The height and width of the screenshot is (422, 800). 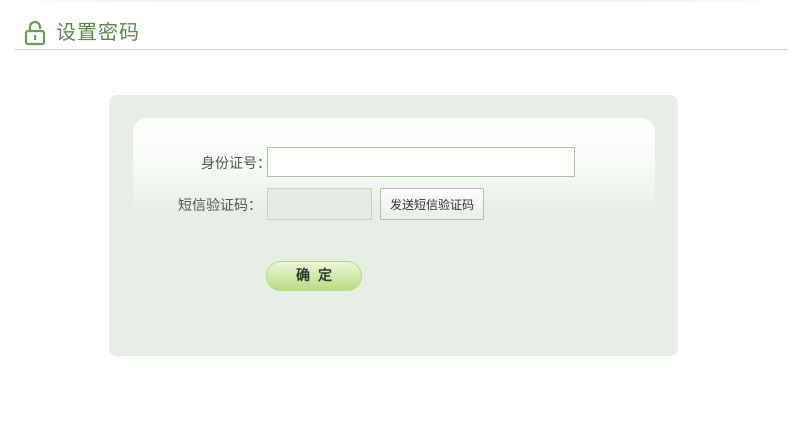 I want to click on page-header: 设置密码, so click(x=400, y=25).